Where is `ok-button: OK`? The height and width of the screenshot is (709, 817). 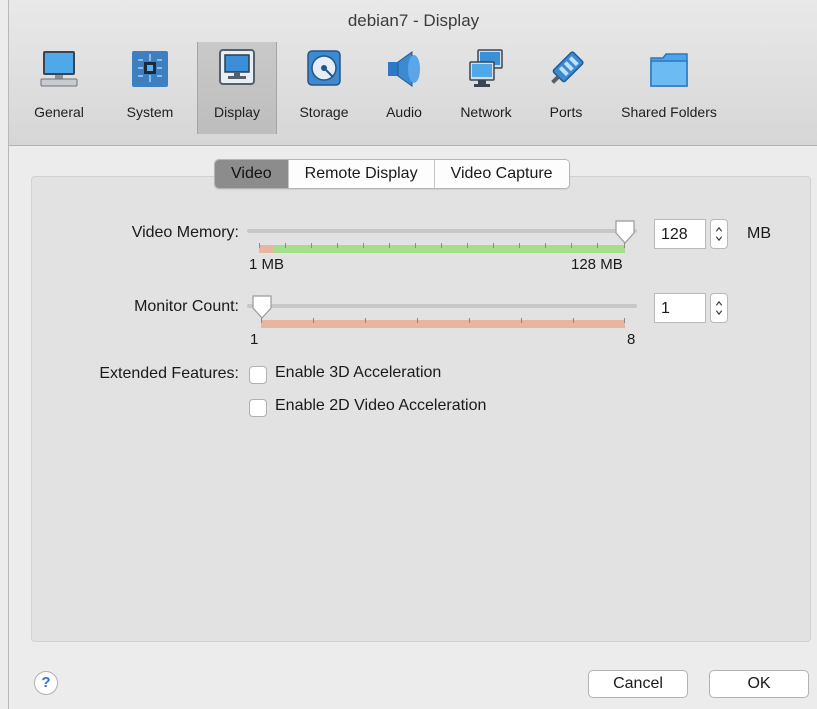 ok-button: OK is located at coordinates (759, 684).